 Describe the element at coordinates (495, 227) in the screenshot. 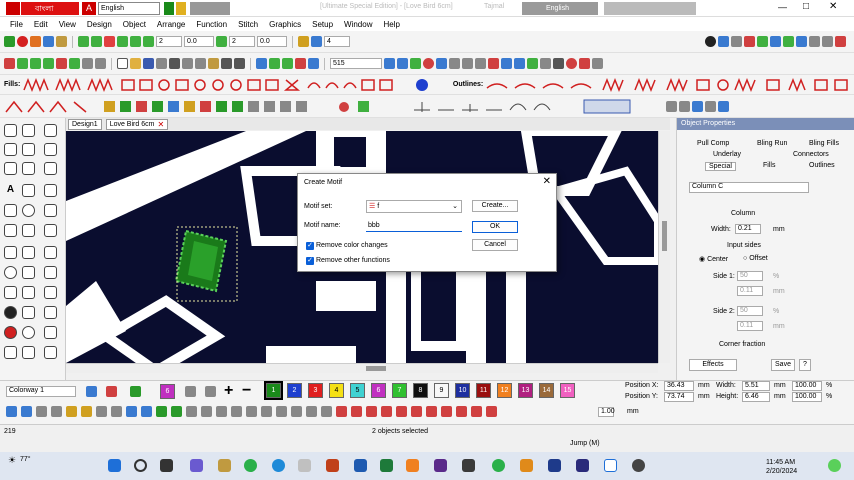

I see `ok-button: OK` at that location.